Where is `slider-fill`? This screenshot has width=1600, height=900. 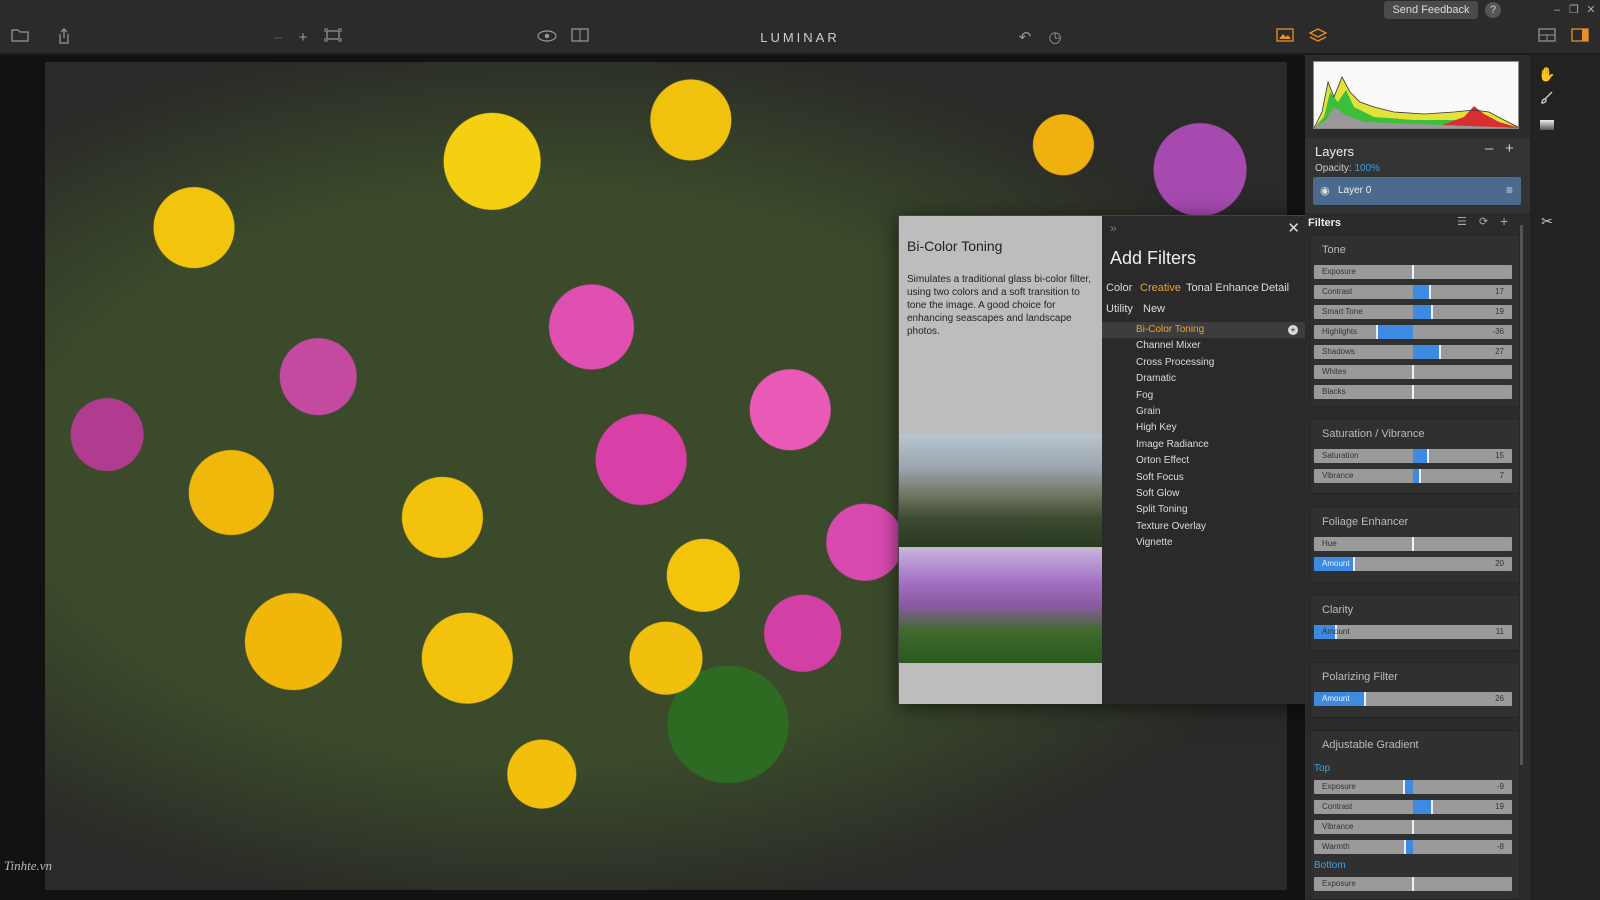
slider-fill is located at coordinates (1395, 332).